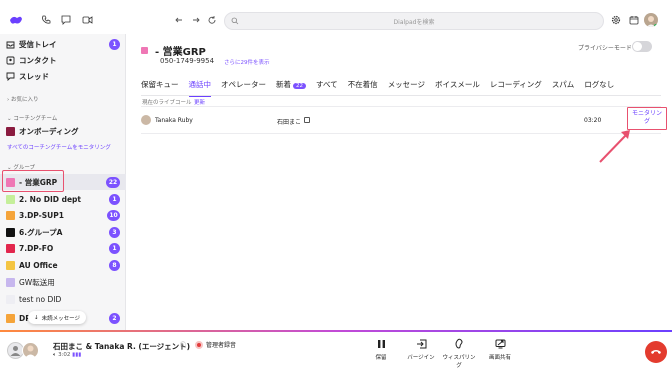  I want to click on button-label: ウィスパリング, so click(459, 362).